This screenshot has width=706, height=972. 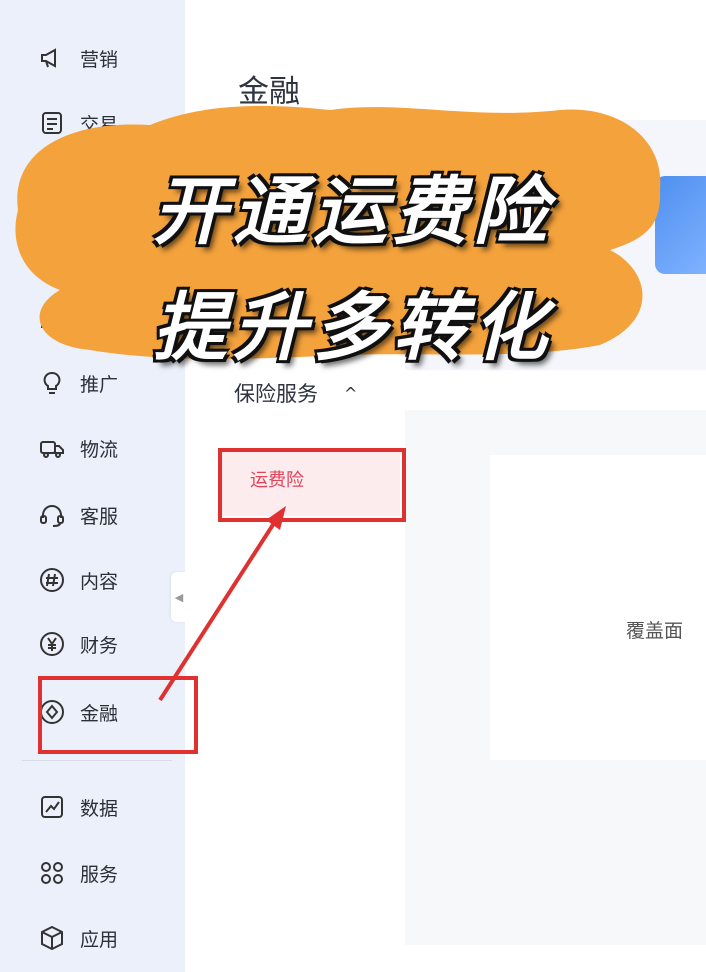 I want to click on cube-icon, so click(x=52, y=938).